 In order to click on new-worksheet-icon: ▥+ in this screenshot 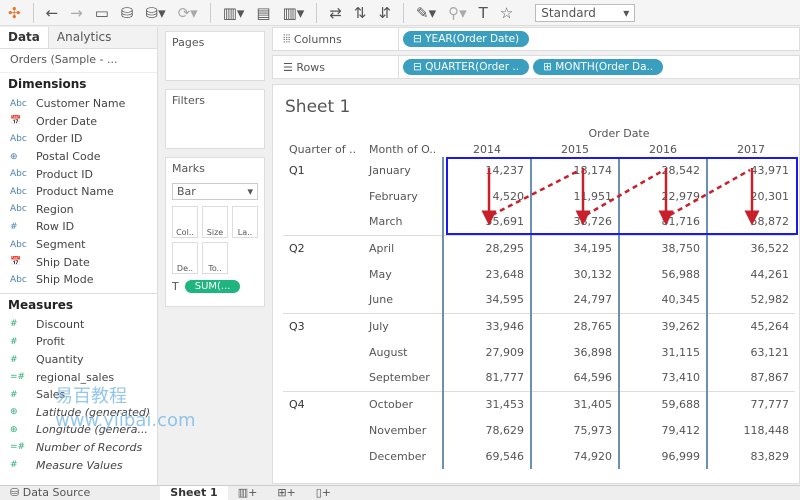, I will do `click(248, 493)`.